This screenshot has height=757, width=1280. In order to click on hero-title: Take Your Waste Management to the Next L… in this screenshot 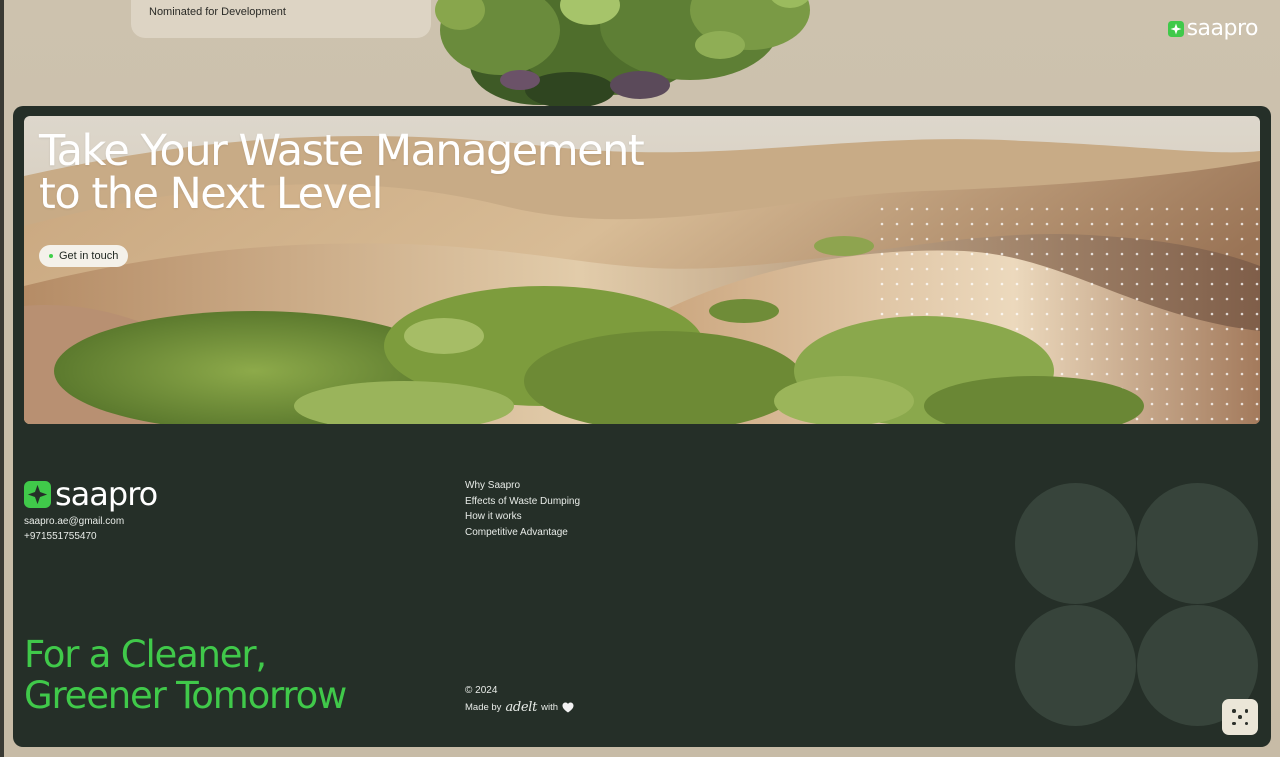, I will do `click(342, 172)`.